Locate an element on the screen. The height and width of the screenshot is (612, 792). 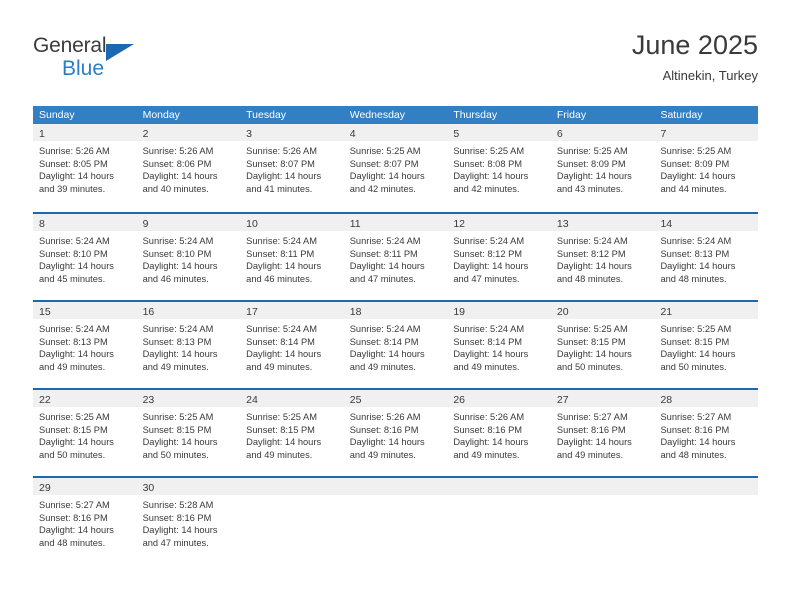
daylight-text: Daylight: 14 hours and 46 minutes. is located at coordinates (180, 272).